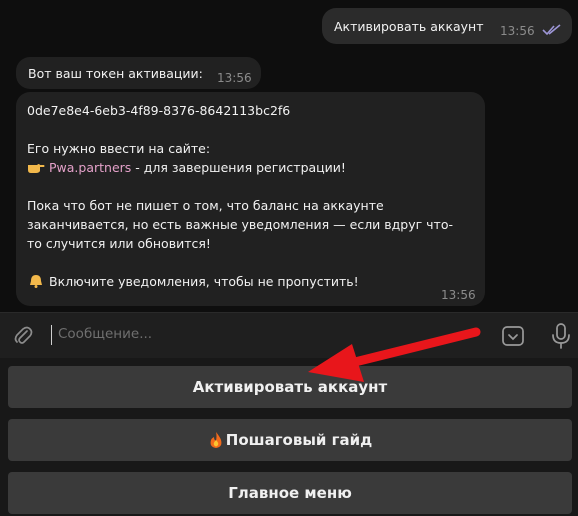 This screenshot has width=578, height=516. Describe the element at coordinates (36, 281) in the screenshot. I see `bell-icon` at that location.